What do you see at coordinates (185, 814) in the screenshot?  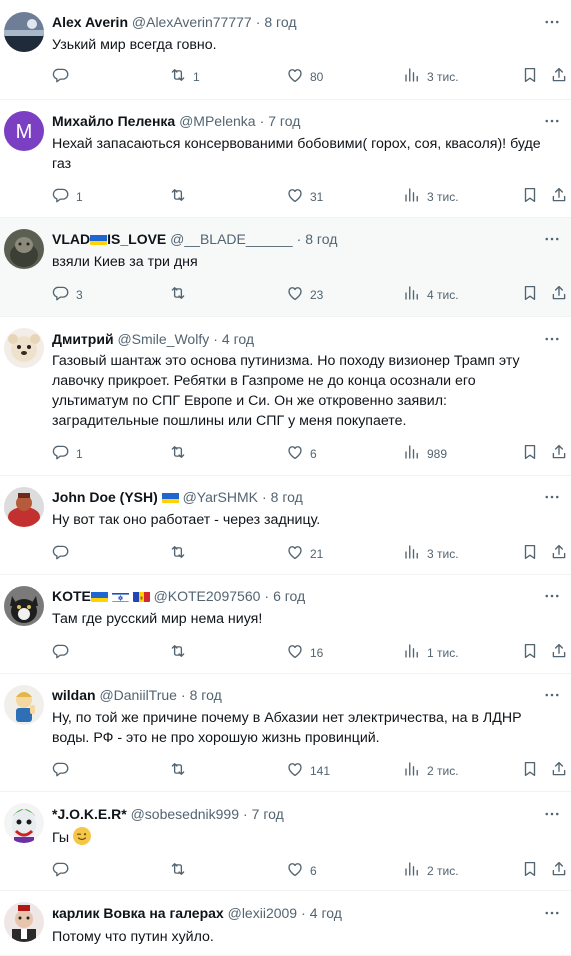 I see `author-handle: @sobesednik999` at bounding box center [185, 814].